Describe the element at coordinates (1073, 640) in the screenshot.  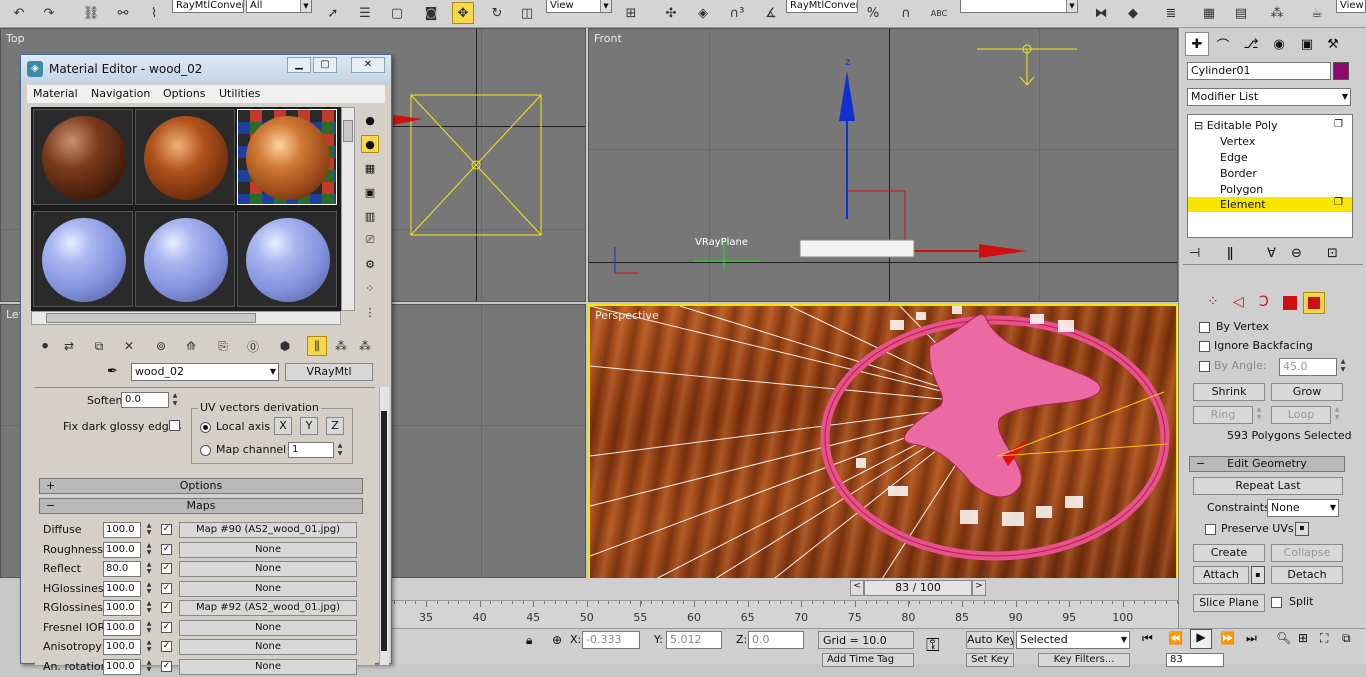
I see `selected-dropdown: Selected ▼` at that location.